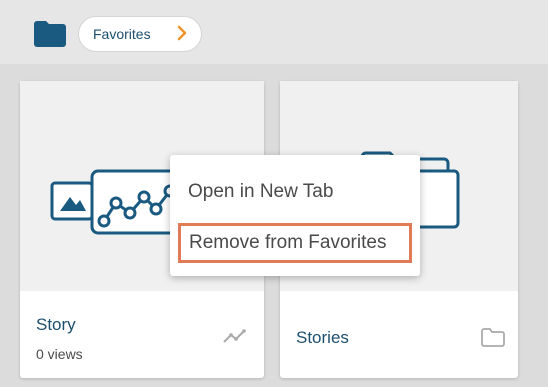  What do you see at coordinates (295, 243) in the screenshot?
I see `menu-item-remove-from-favorites: Remove from Favorites` at bounding box center [295, 243].